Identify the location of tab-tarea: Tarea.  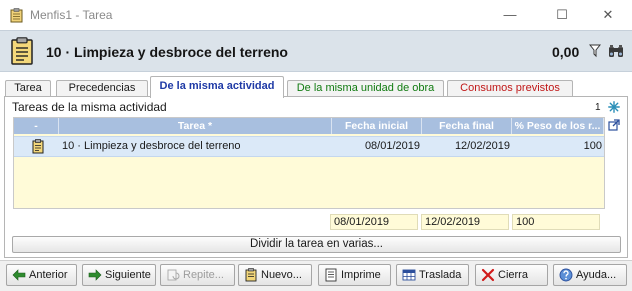
(28, 88).